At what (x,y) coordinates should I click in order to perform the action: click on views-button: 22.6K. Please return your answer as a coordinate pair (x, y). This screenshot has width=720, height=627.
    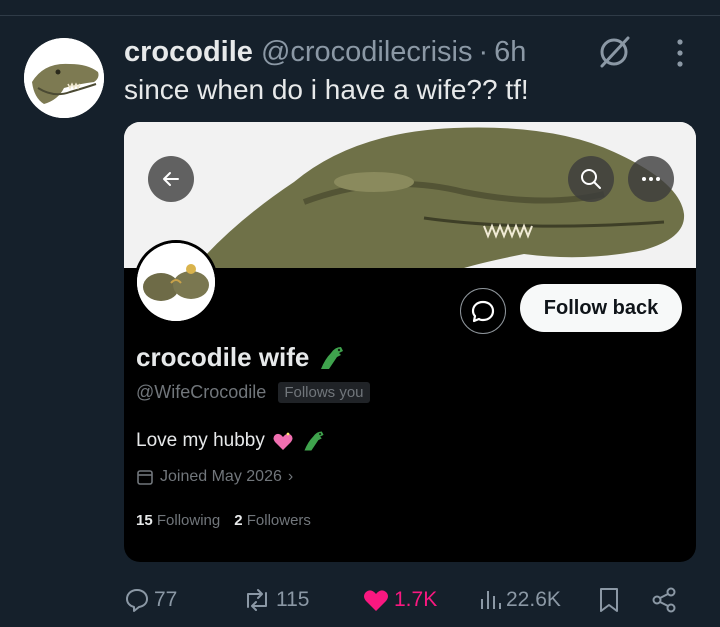
    Looking at the image, I should click on (519, 600).